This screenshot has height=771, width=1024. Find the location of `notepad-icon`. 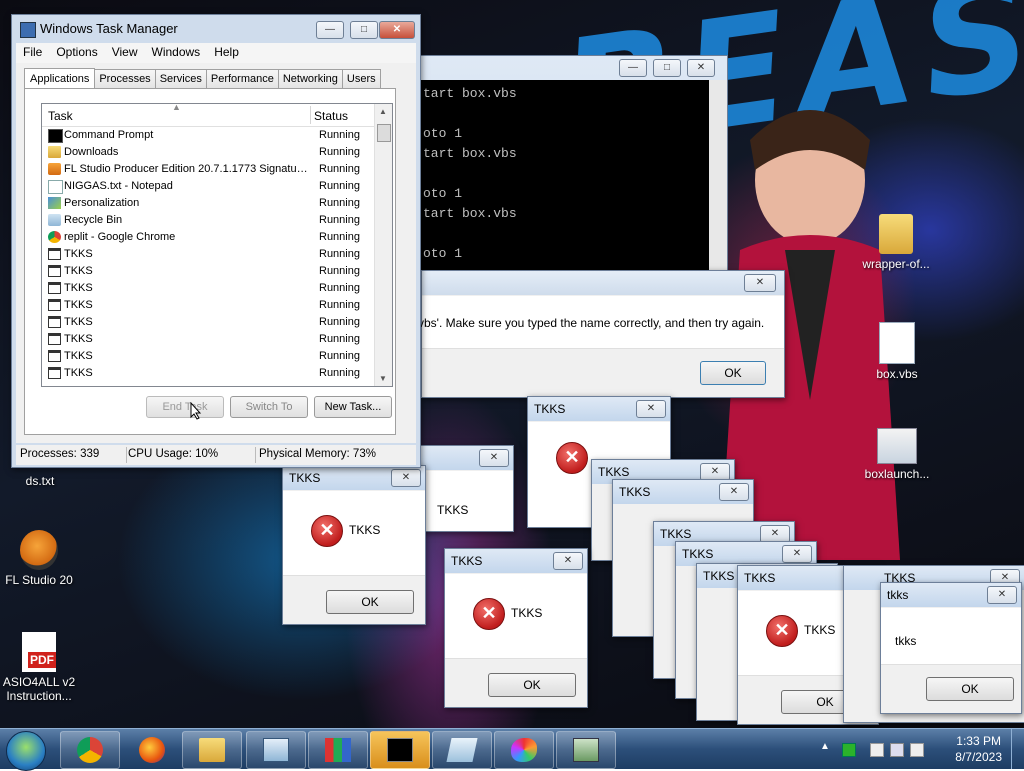

notepad-icon is located at coordinates (55, 187).